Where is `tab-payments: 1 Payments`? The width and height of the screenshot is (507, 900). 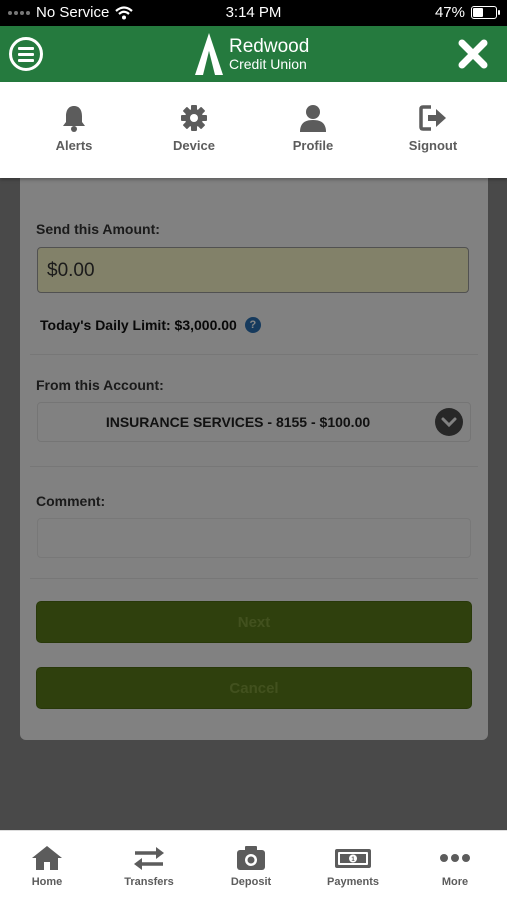 tab-payments: 1 Payments is located at coordinates (353, 866).